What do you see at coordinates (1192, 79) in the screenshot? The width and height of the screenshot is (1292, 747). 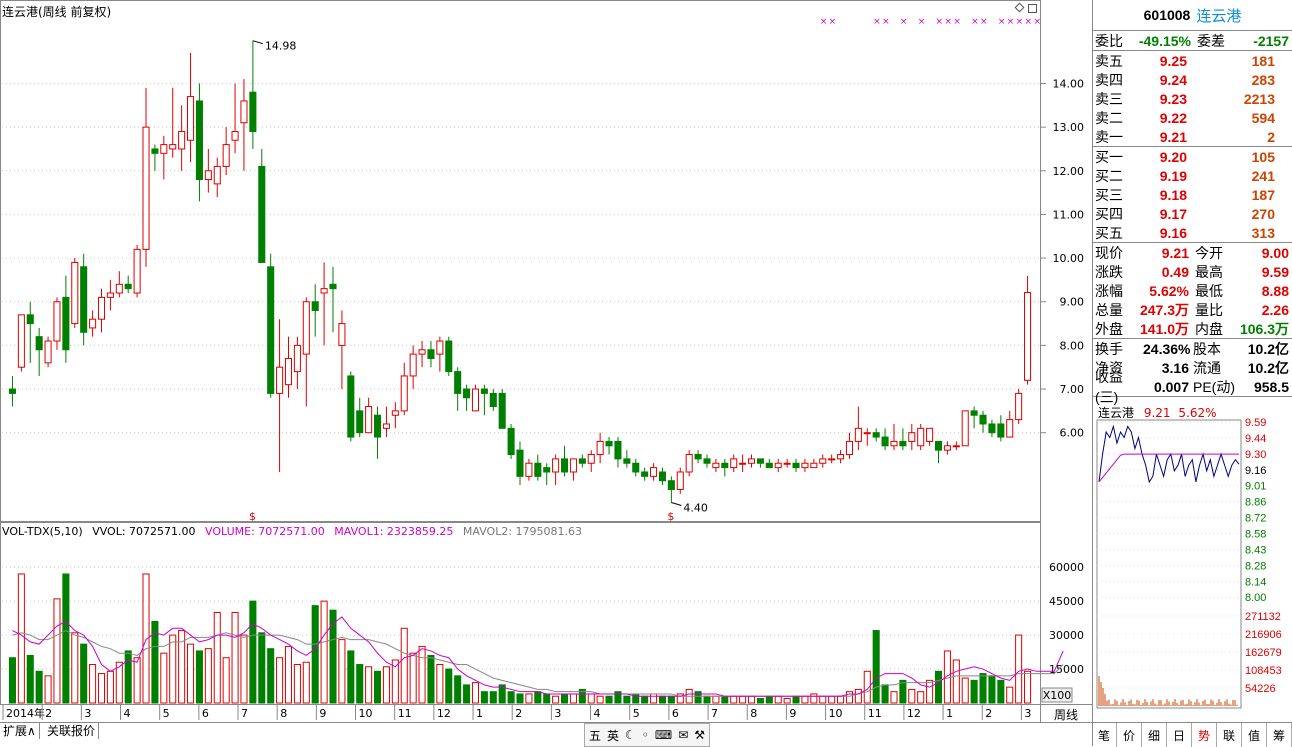 I see `ask-row: 卖四 9.24 283` at bounding box center [1192, 79].